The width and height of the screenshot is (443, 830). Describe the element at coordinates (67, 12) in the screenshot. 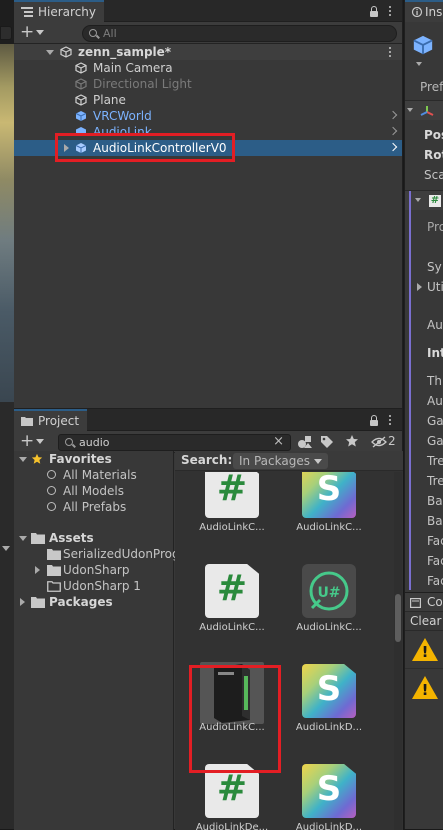

I see `tab-hierarchy-label: Hierarchy` at that location.